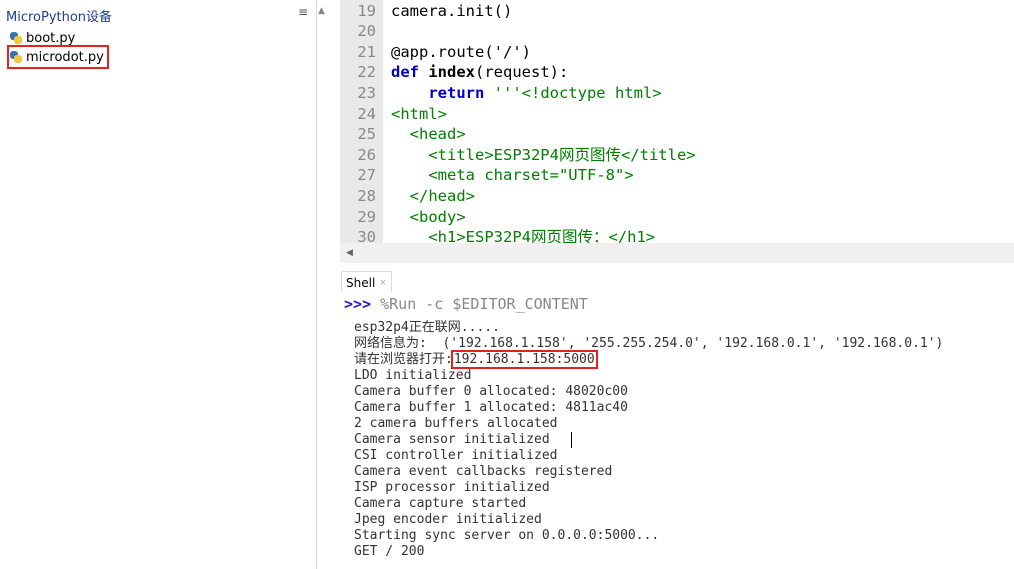 This screenshot has height=569, width=1014. What do you see at coordinates (366, 31) in the screenshot?
I see `line-number: 20` at bounding box center [366, 31].